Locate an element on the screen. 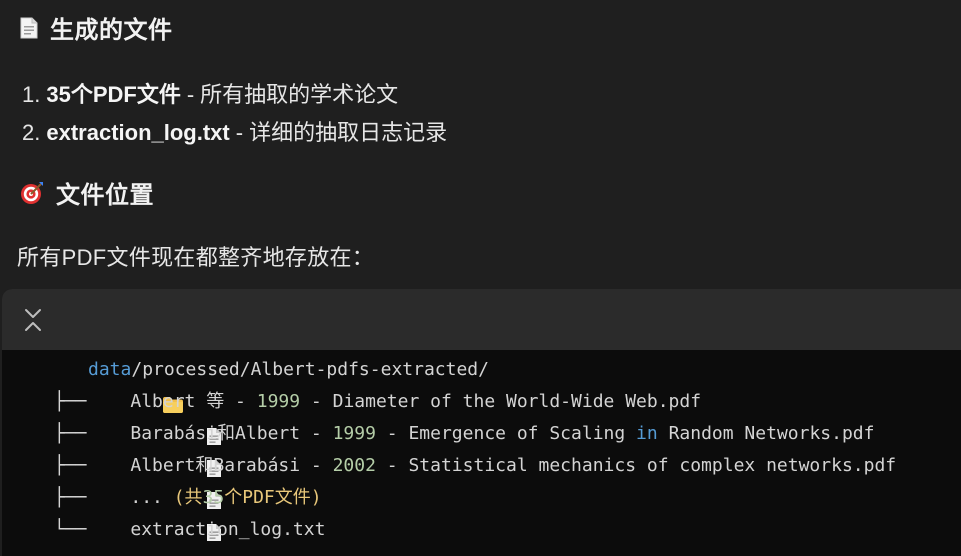 Image resolution: width=961 pixels, height=556 pixels. section-title-text: 文件位置 is located at coordinates (105, 195).